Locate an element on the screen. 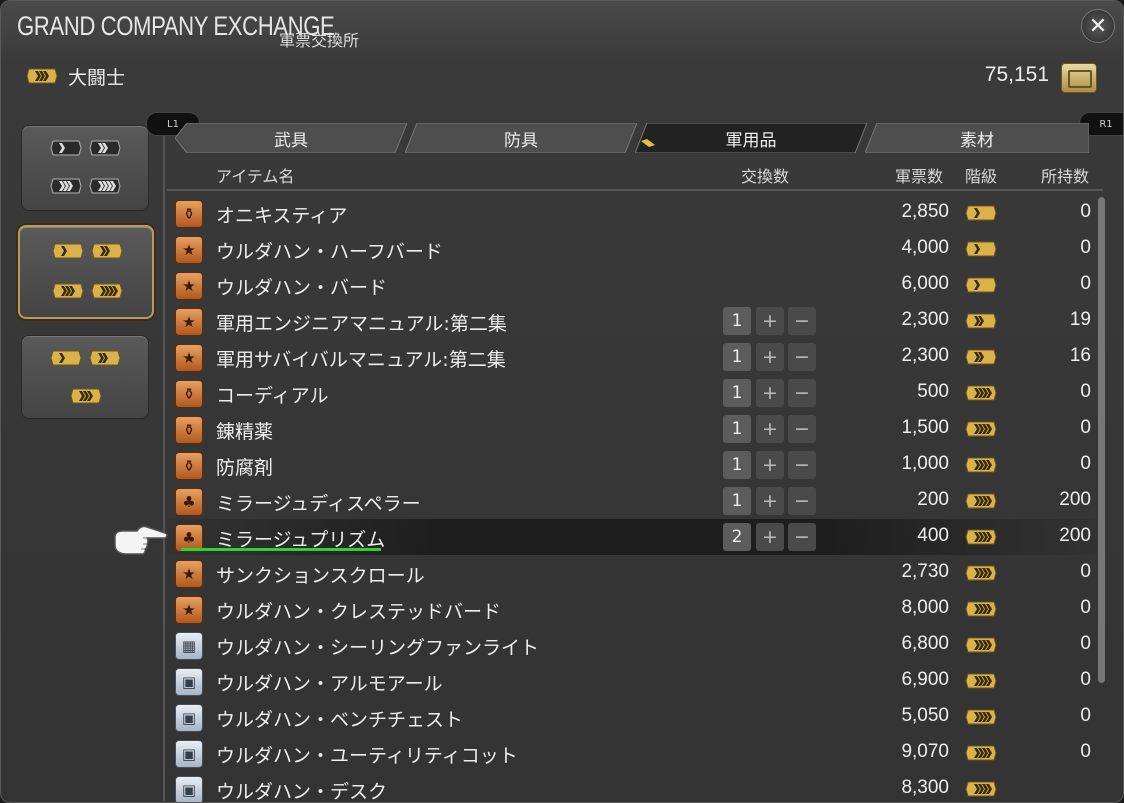 The image size is (1124, 803). item-name: 防腐剤 is located at coordinates (245, 468).